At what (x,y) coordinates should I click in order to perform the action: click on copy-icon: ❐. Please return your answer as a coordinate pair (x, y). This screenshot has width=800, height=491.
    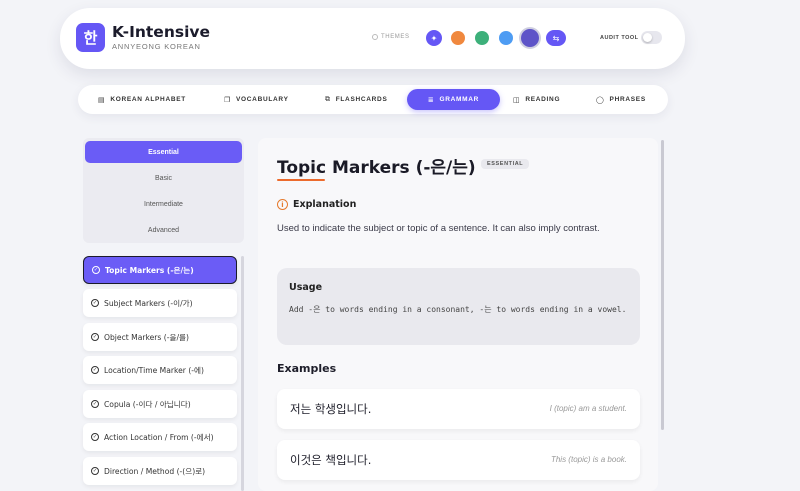
    Looking at the image, I should click on (227, 99).